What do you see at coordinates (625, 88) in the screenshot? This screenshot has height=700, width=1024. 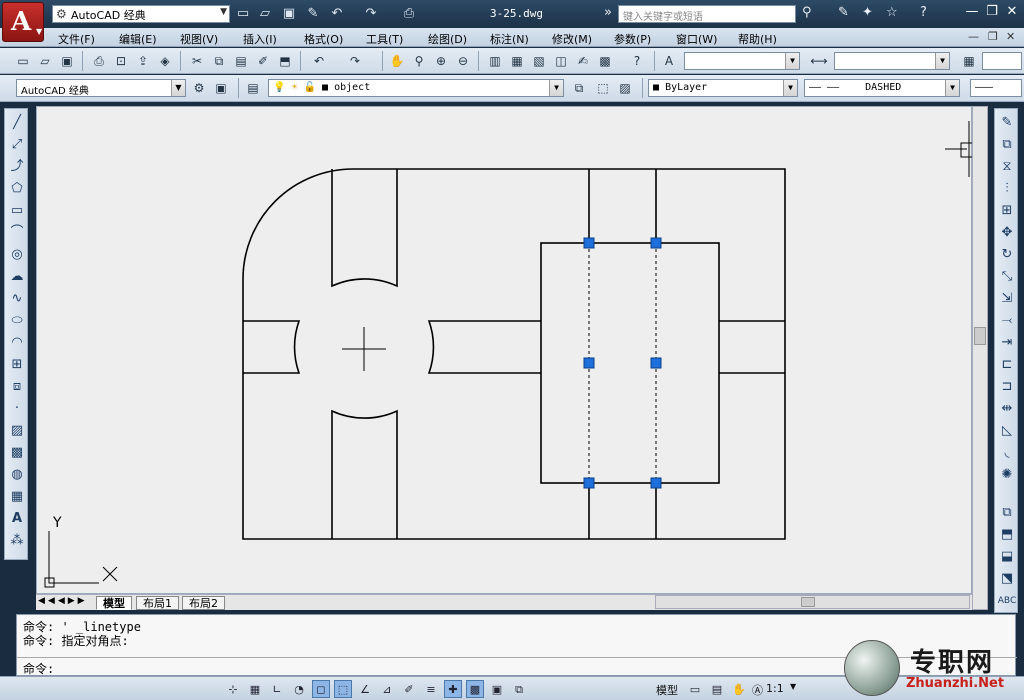 I see `layer-state-icon: ▨` at bounding box center [625, 88].